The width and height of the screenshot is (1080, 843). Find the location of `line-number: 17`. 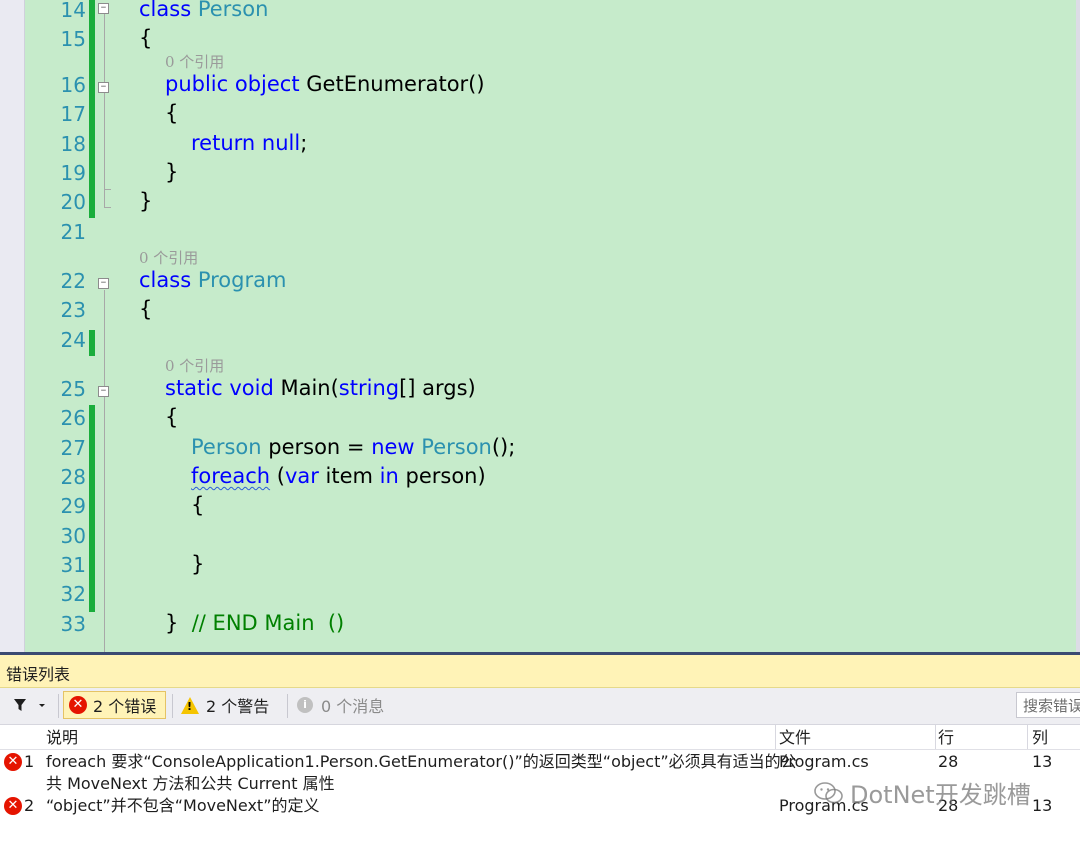

line-number: 17 is located at coordinates (73, 114).